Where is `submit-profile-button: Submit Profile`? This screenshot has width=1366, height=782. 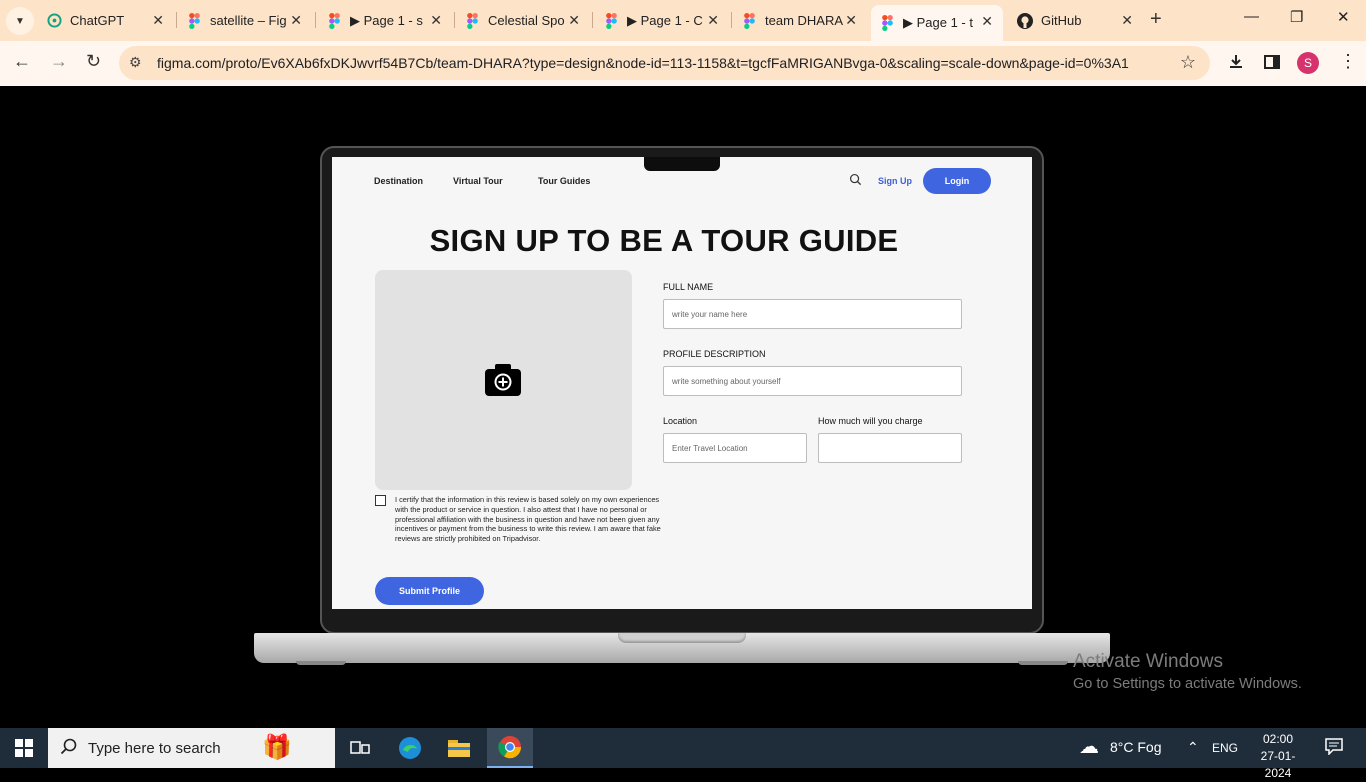 submit-profile-button: Submit Profile is located at coordinates (429, 591).